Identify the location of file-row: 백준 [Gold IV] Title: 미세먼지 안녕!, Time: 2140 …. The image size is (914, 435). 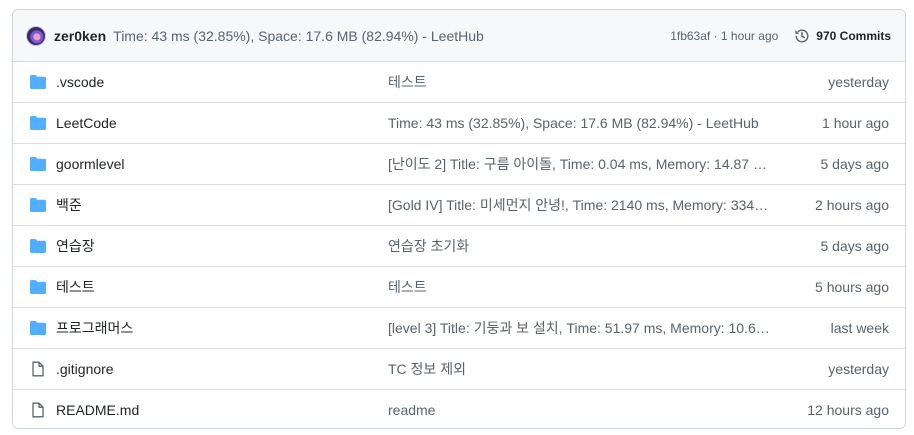
(459, 205).